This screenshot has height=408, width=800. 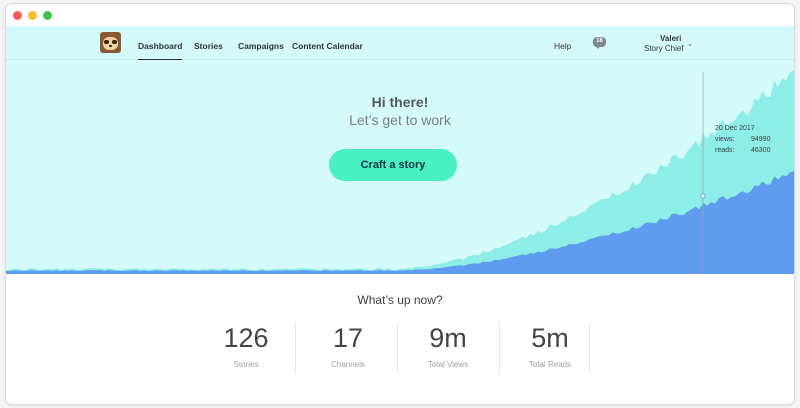 What do you see at coordinates (246, 364) in the screenshot?
I see `stat-label: Stories` at bounding box center [246, 364].